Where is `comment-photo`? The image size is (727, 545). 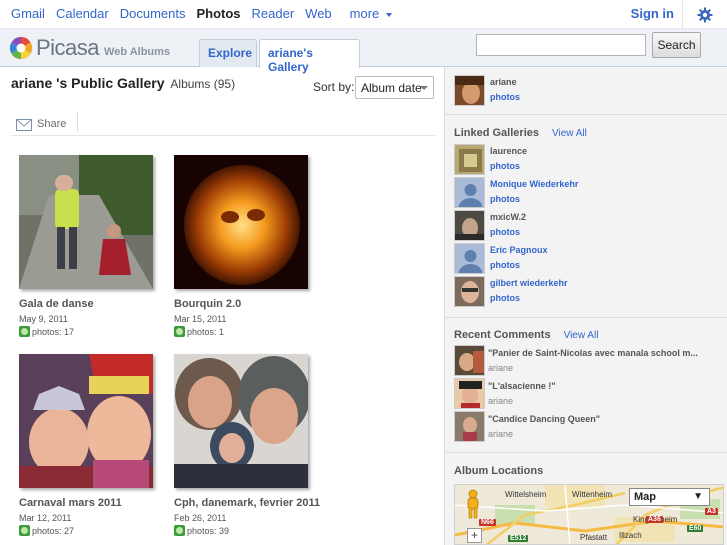 comment-photo is located at coordinates (469, 393).